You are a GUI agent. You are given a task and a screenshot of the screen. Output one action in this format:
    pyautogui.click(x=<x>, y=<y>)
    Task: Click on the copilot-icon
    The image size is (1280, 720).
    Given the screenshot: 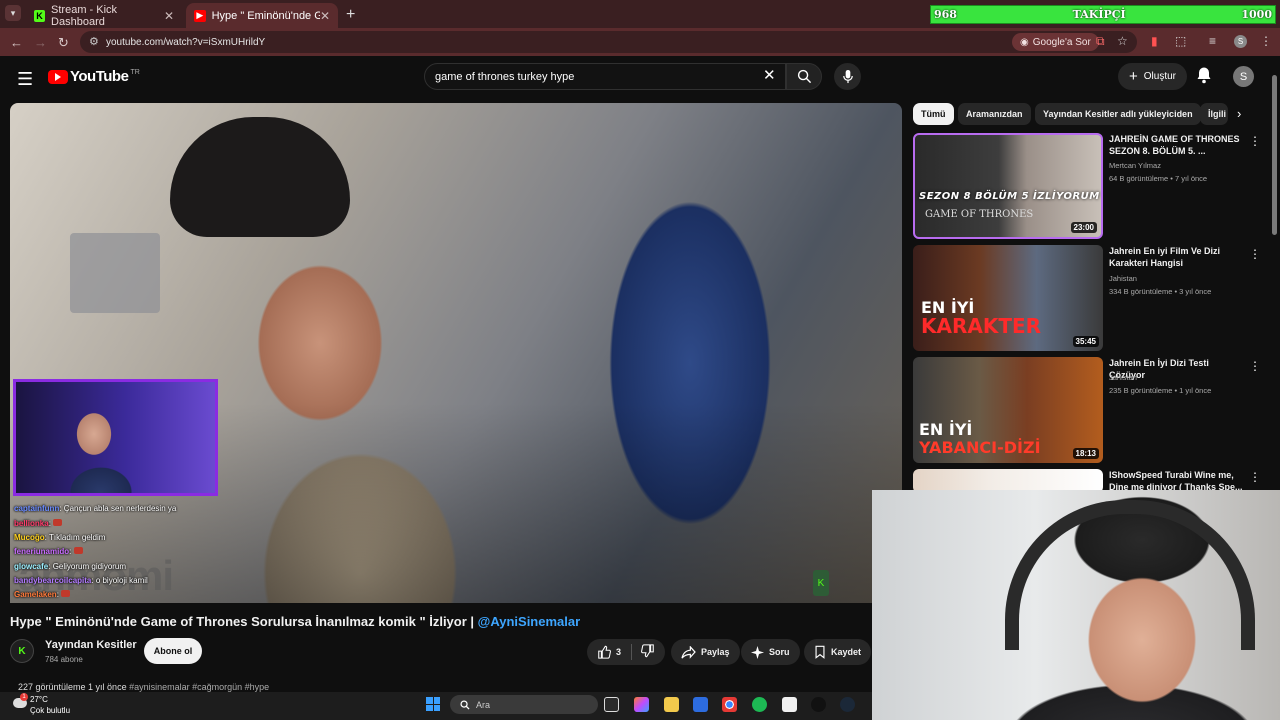 What is the action you would take?
    pyautogui.click(x=641, y=704)
    